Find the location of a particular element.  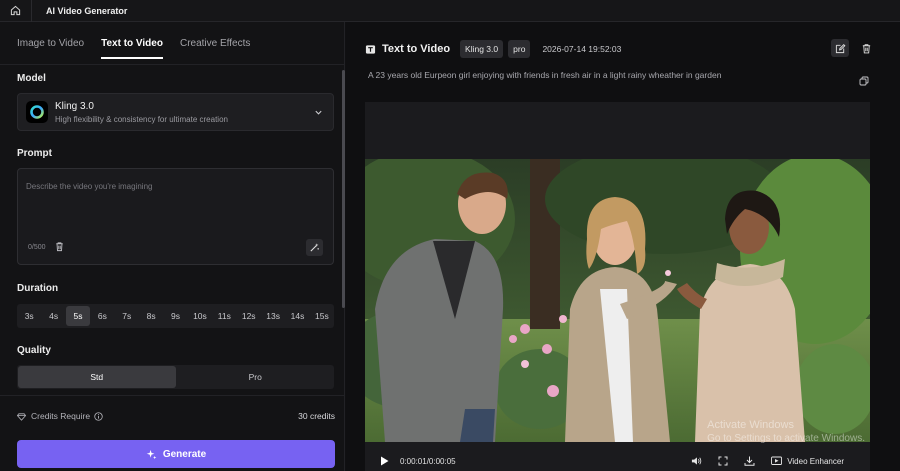

model-badge: Kling 3.0 is located at coordinates (482, 49).